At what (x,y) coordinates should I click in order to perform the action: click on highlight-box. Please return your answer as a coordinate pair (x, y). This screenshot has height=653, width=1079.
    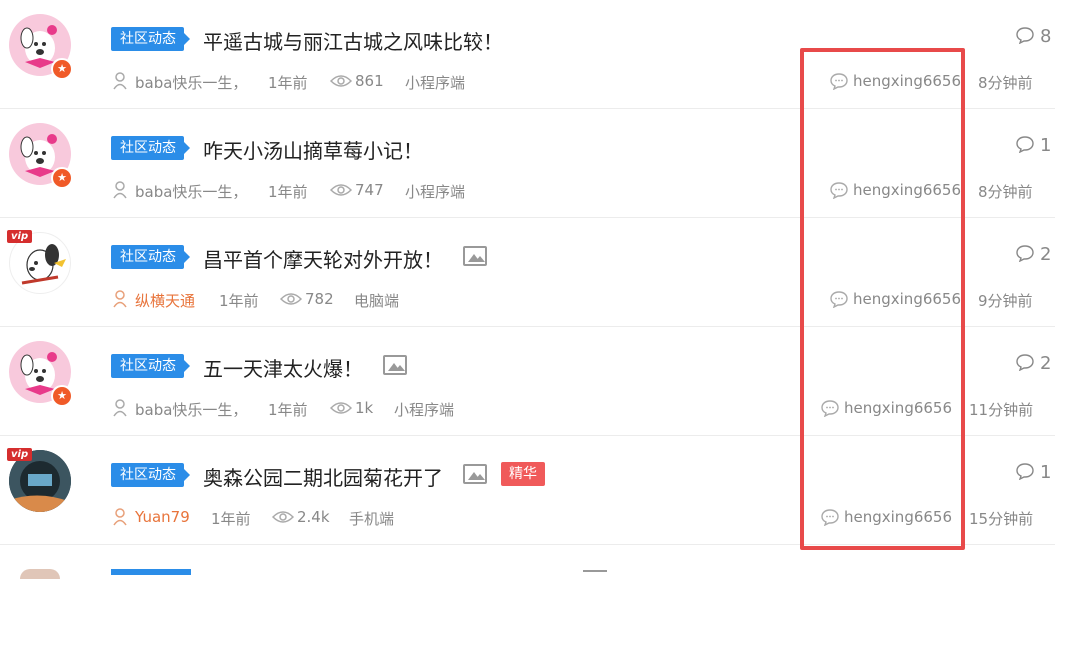
    Looking at the image, I should click on (882, 299).